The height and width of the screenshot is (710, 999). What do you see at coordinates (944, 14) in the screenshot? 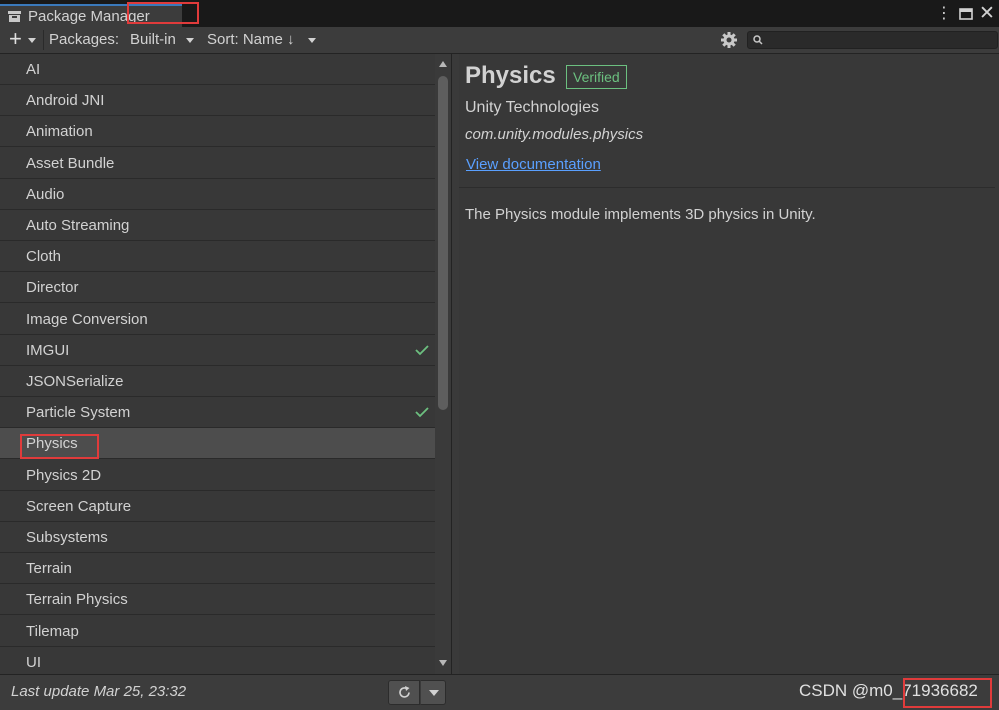
I see `kebab-menu-icon: ⋮` at bounding box center [944, 14].